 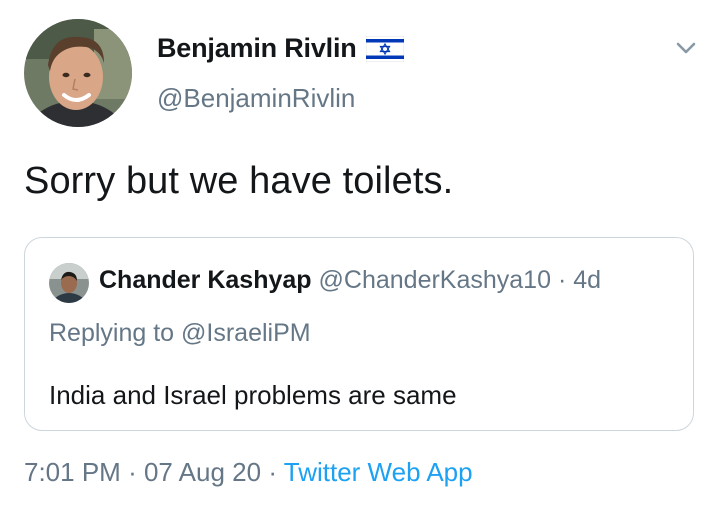 I want to click on quoted-header: Chander Kashyap @ChanderKashya10 · 4d, so click(x=350, y=280).